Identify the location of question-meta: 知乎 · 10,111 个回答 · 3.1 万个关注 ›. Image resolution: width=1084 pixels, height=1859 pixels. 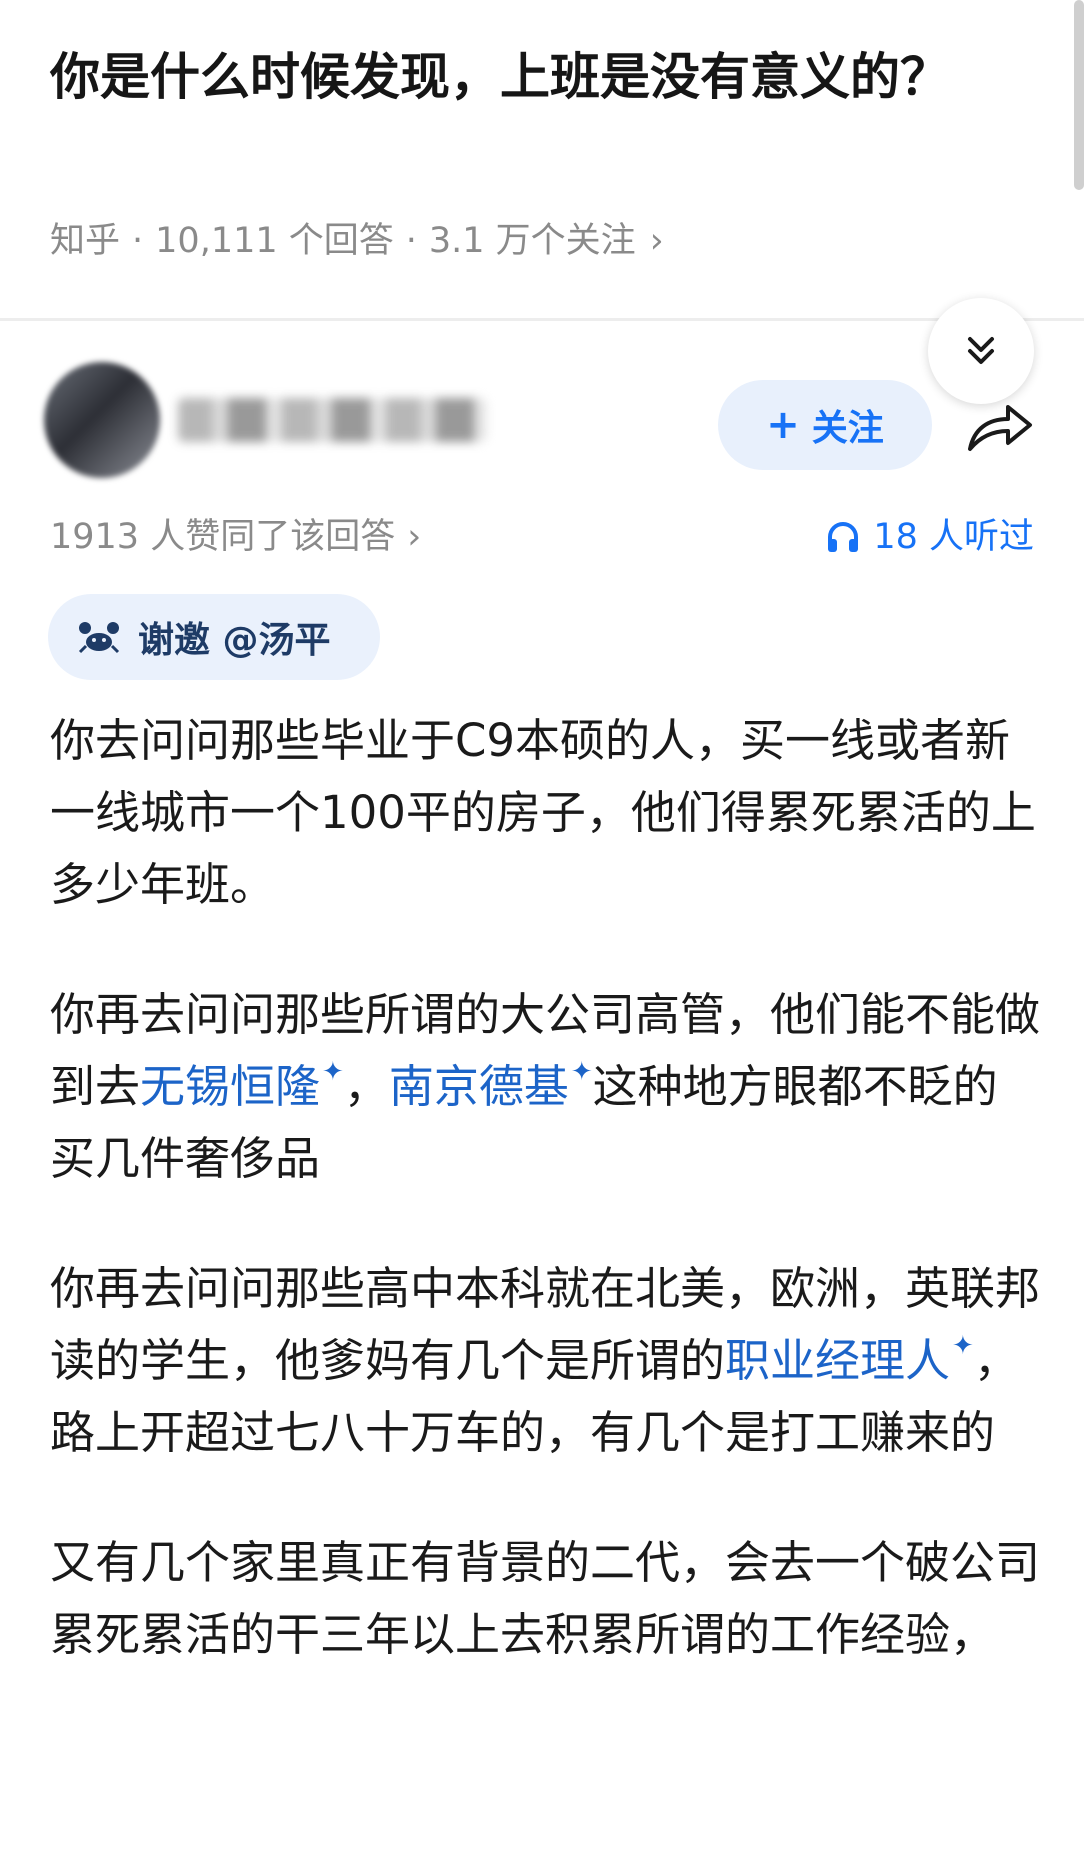
(357, 241).